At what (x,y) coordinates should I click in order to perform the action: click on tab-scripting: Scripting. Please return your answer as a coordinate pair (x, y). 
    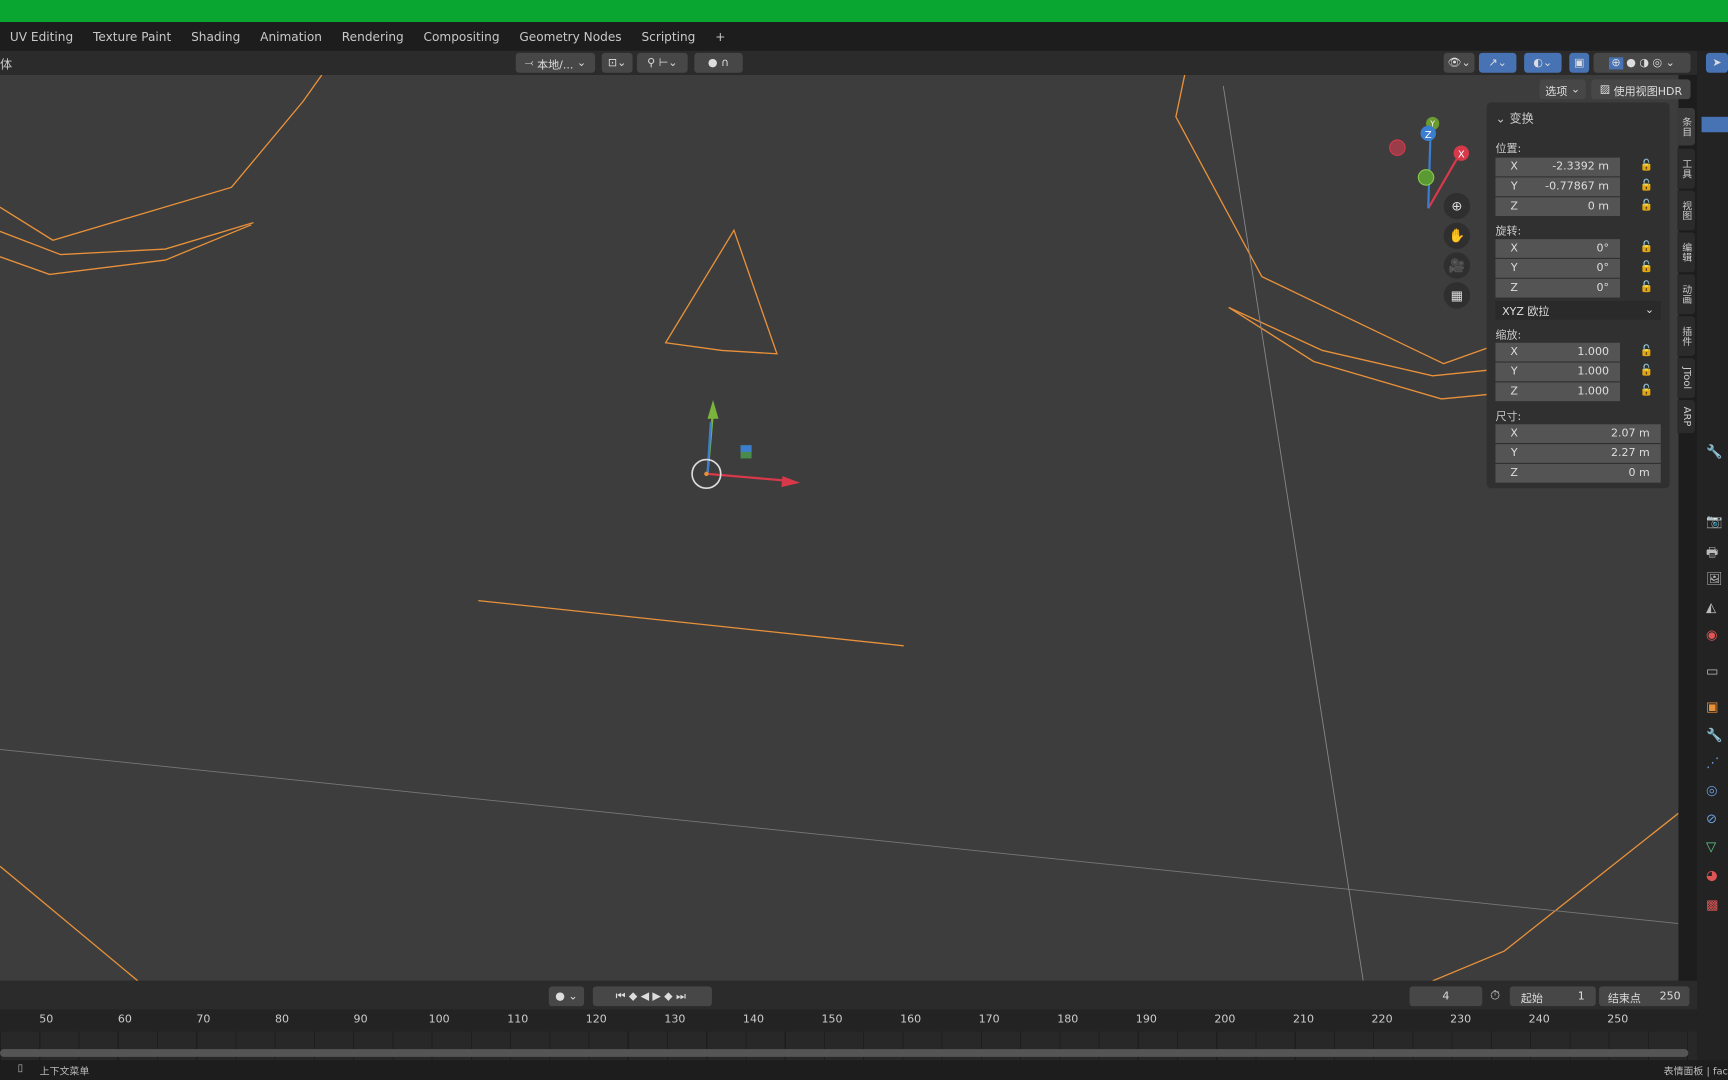
    Looking at the image, I should click on (669, 36).